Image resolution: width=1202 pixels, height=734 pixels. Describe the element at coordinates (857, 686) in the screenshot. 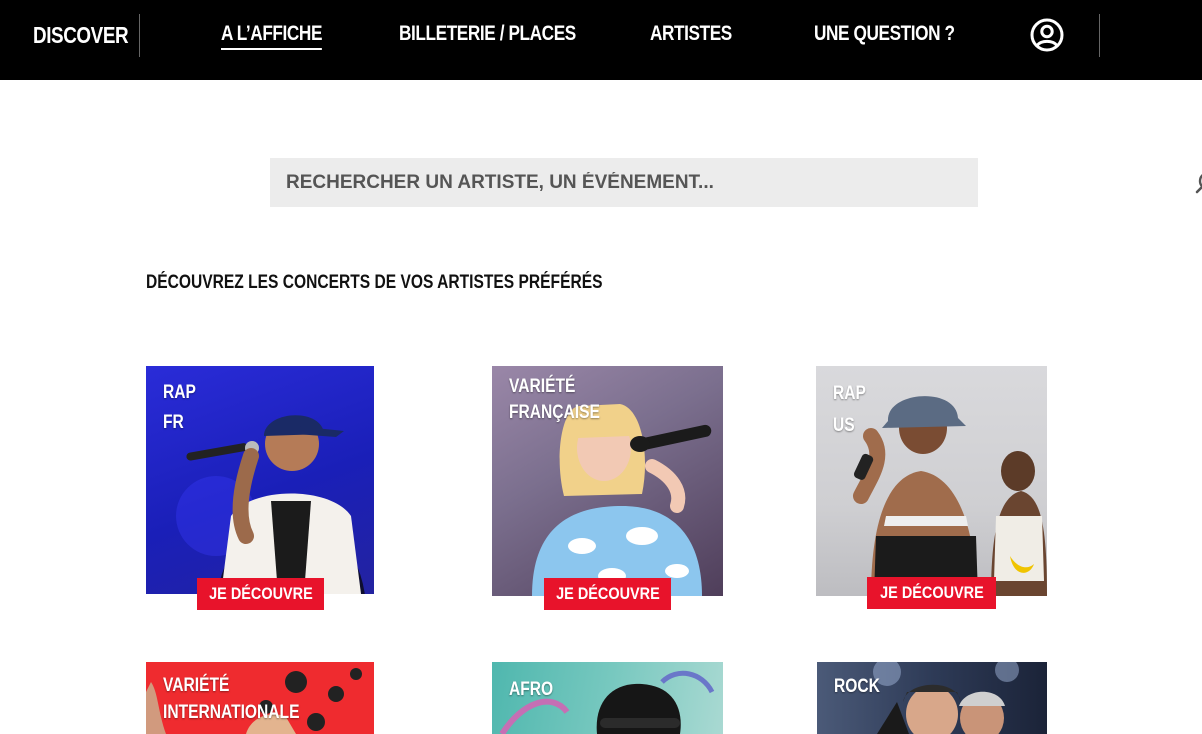

I see `category-label: ROCK` at that location.